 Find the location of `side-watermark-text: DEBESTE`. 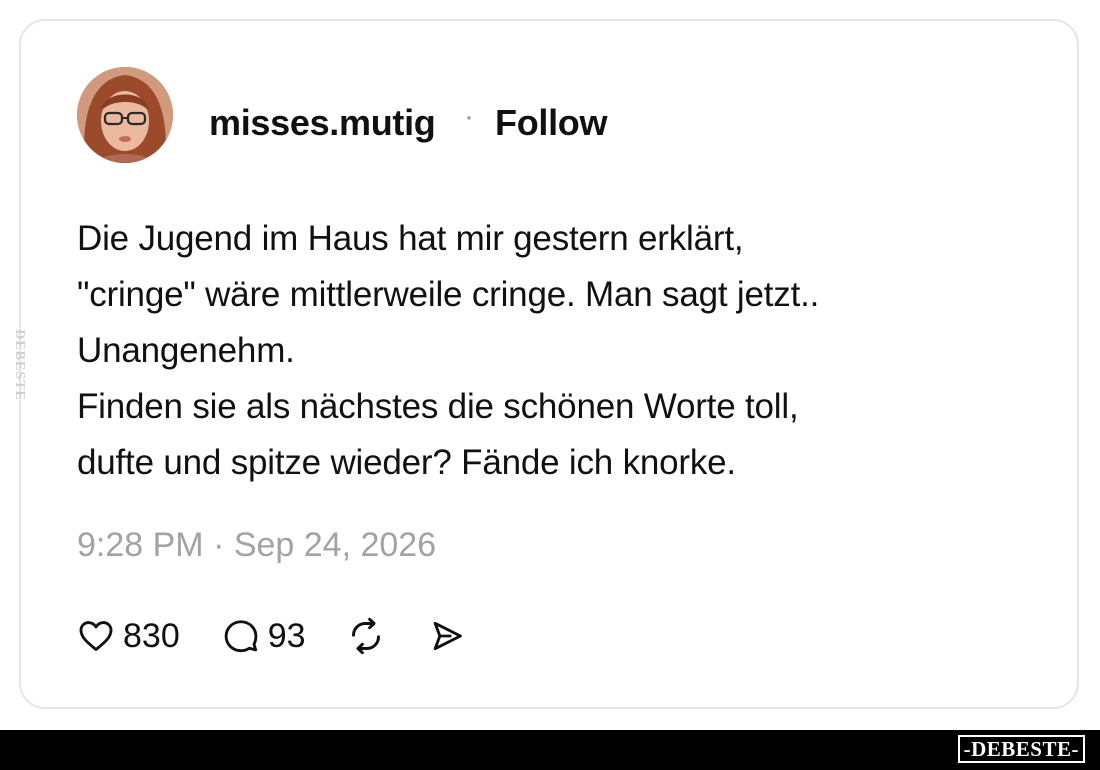

side-watermark-text: DEBESTE is located at coordinates (19, 365).